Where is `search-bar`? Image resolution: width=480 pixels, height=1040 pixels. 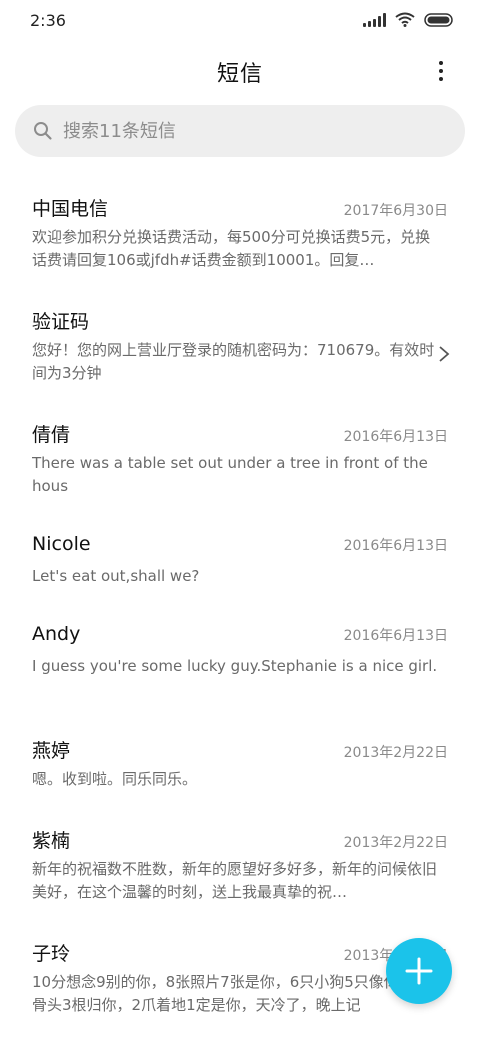
search-bar is located at coordinates (240, 131).